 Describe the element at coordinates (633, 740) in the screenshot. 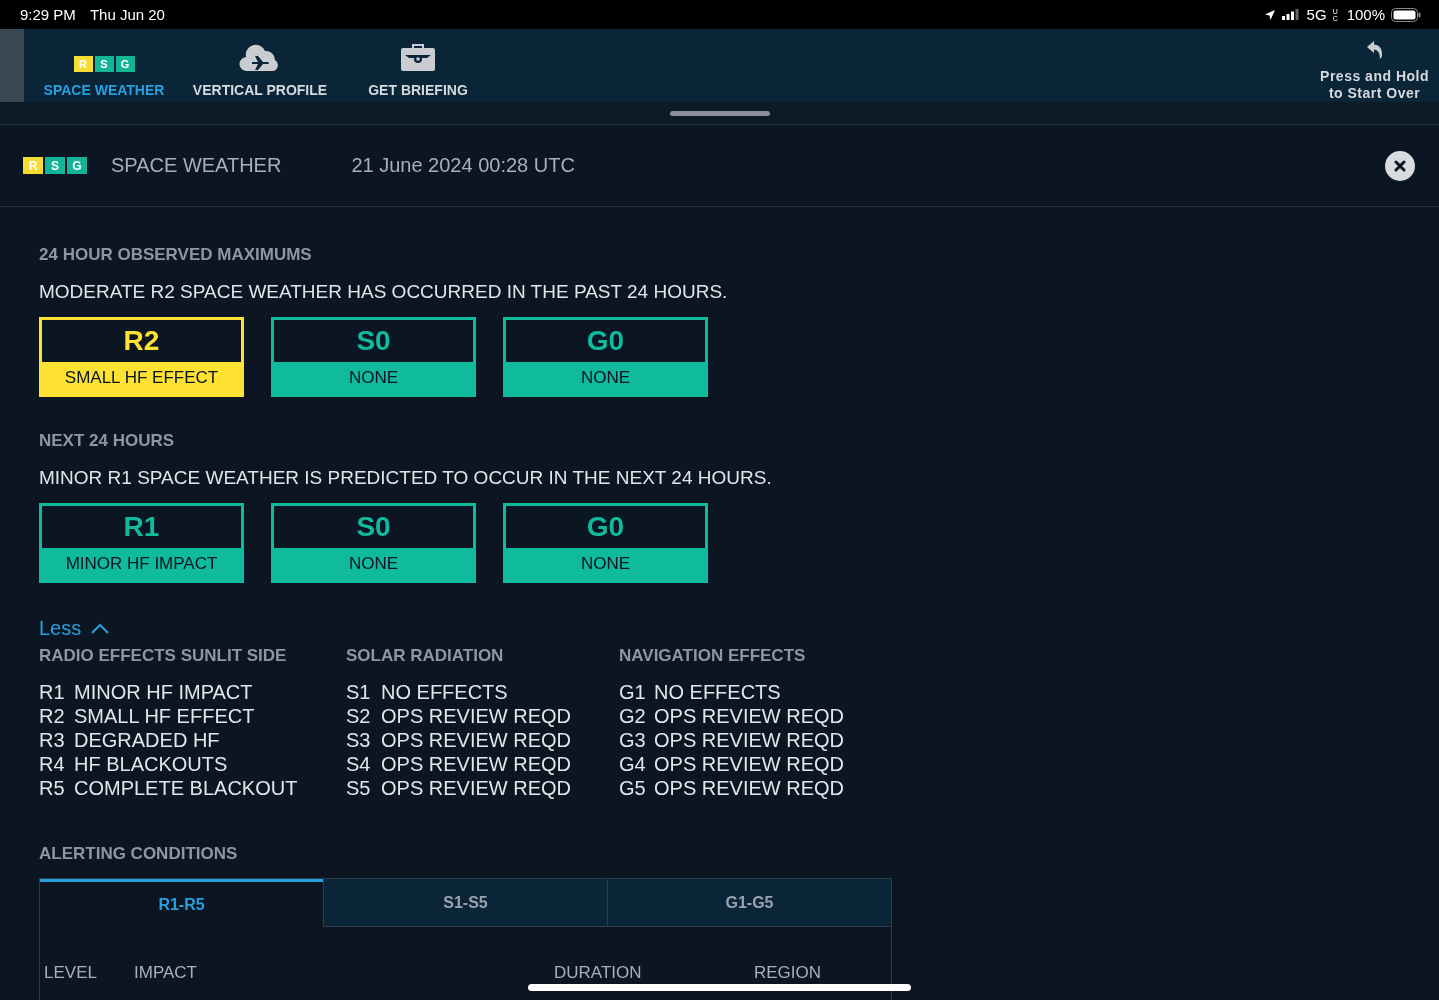

I see `legend-code: G3` at that location.